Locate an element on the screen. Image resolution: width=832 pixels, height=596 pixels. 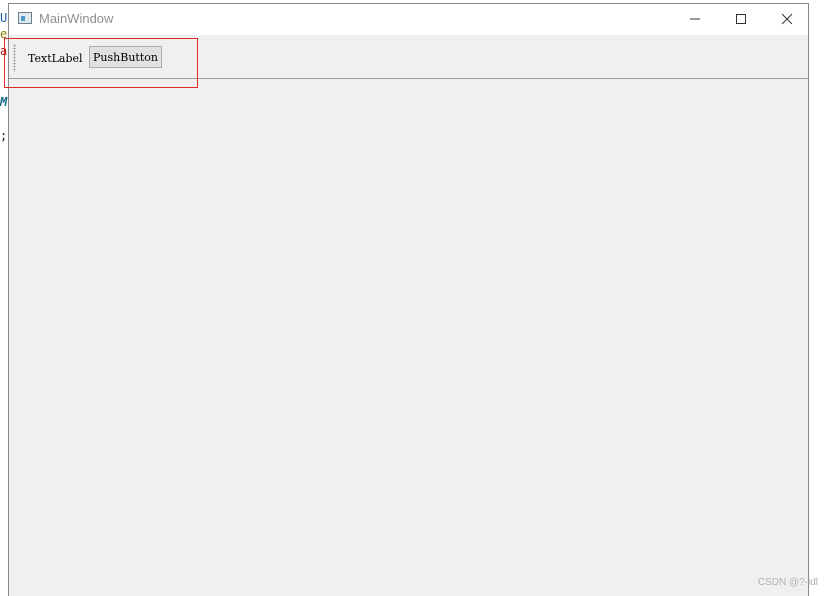
background-code-fragment: e is located at coordinates (4, 34).